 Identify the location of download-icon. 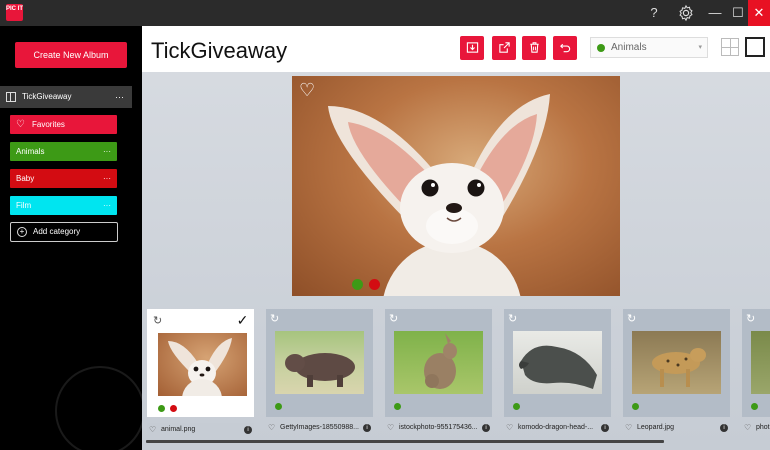
(472, 47).